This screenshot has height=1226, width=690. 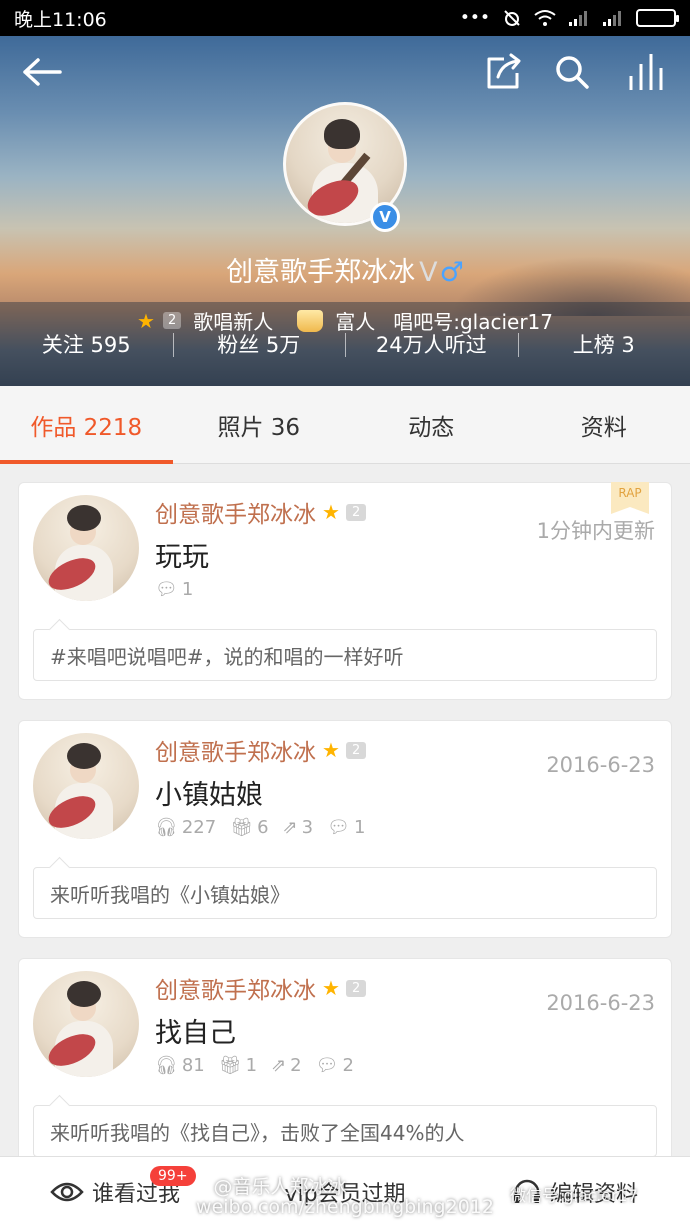 I want to click on cell-signal-2-icon, so click(x=612, y=18).